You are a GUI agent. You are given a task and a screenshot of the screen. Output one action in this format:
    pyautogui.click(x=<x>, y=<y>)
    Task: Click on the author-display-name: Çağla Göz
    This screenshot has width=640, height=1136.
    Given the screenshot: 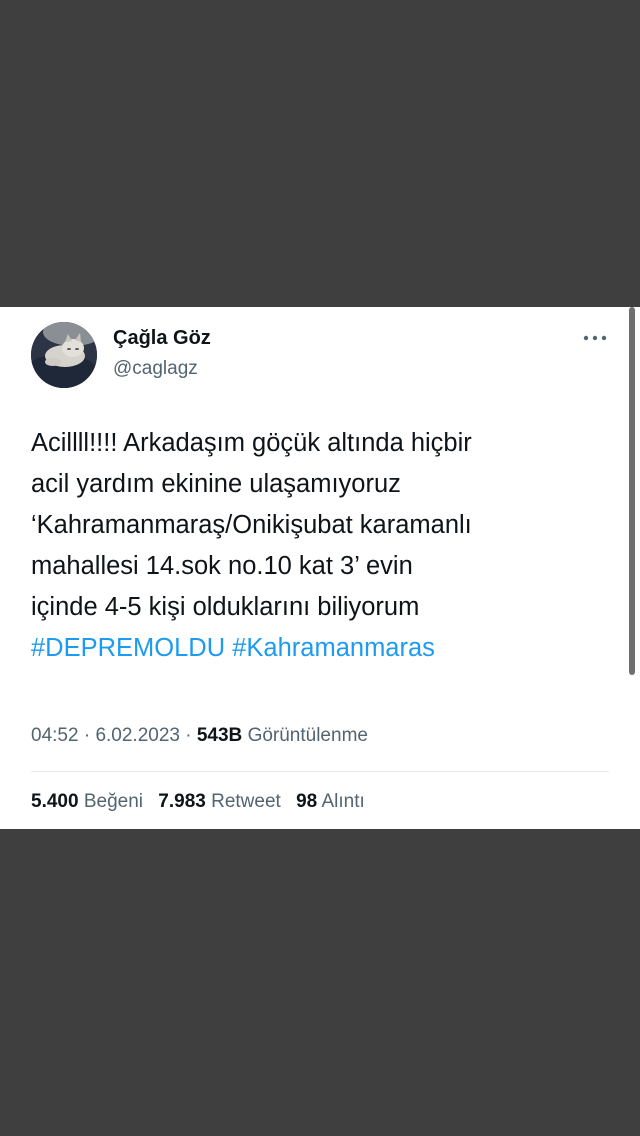 What is the action you would take?
    pyautogui.click(x=162, y=338)
    